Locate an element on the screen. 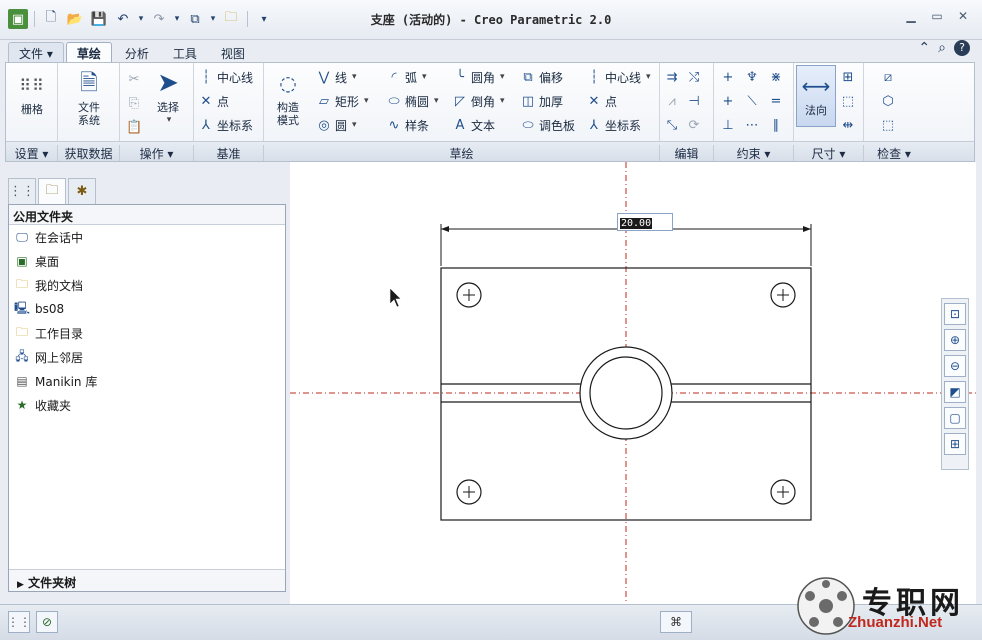 The image size is (982, 640). vertical-constraint-button: + is located at coordinates (728, 77).